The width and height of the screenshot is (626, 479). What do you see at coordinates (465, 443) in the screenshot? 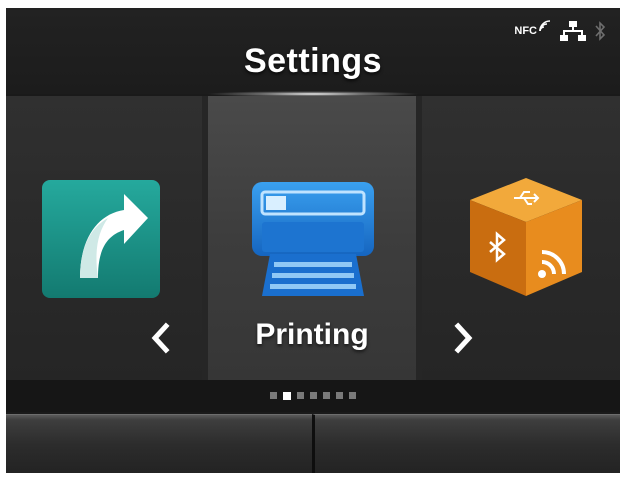
I see `softkey-right` at bounding box center [465, 443].